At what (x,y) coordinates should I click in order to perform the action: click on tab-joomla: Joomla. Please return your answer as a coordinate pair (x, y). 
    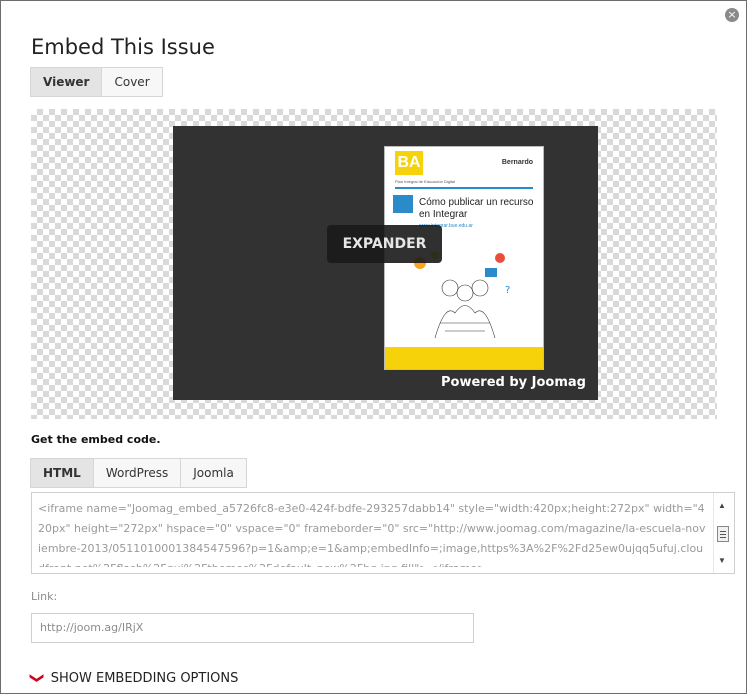
    Looking at the image, I should click on (213, 473).